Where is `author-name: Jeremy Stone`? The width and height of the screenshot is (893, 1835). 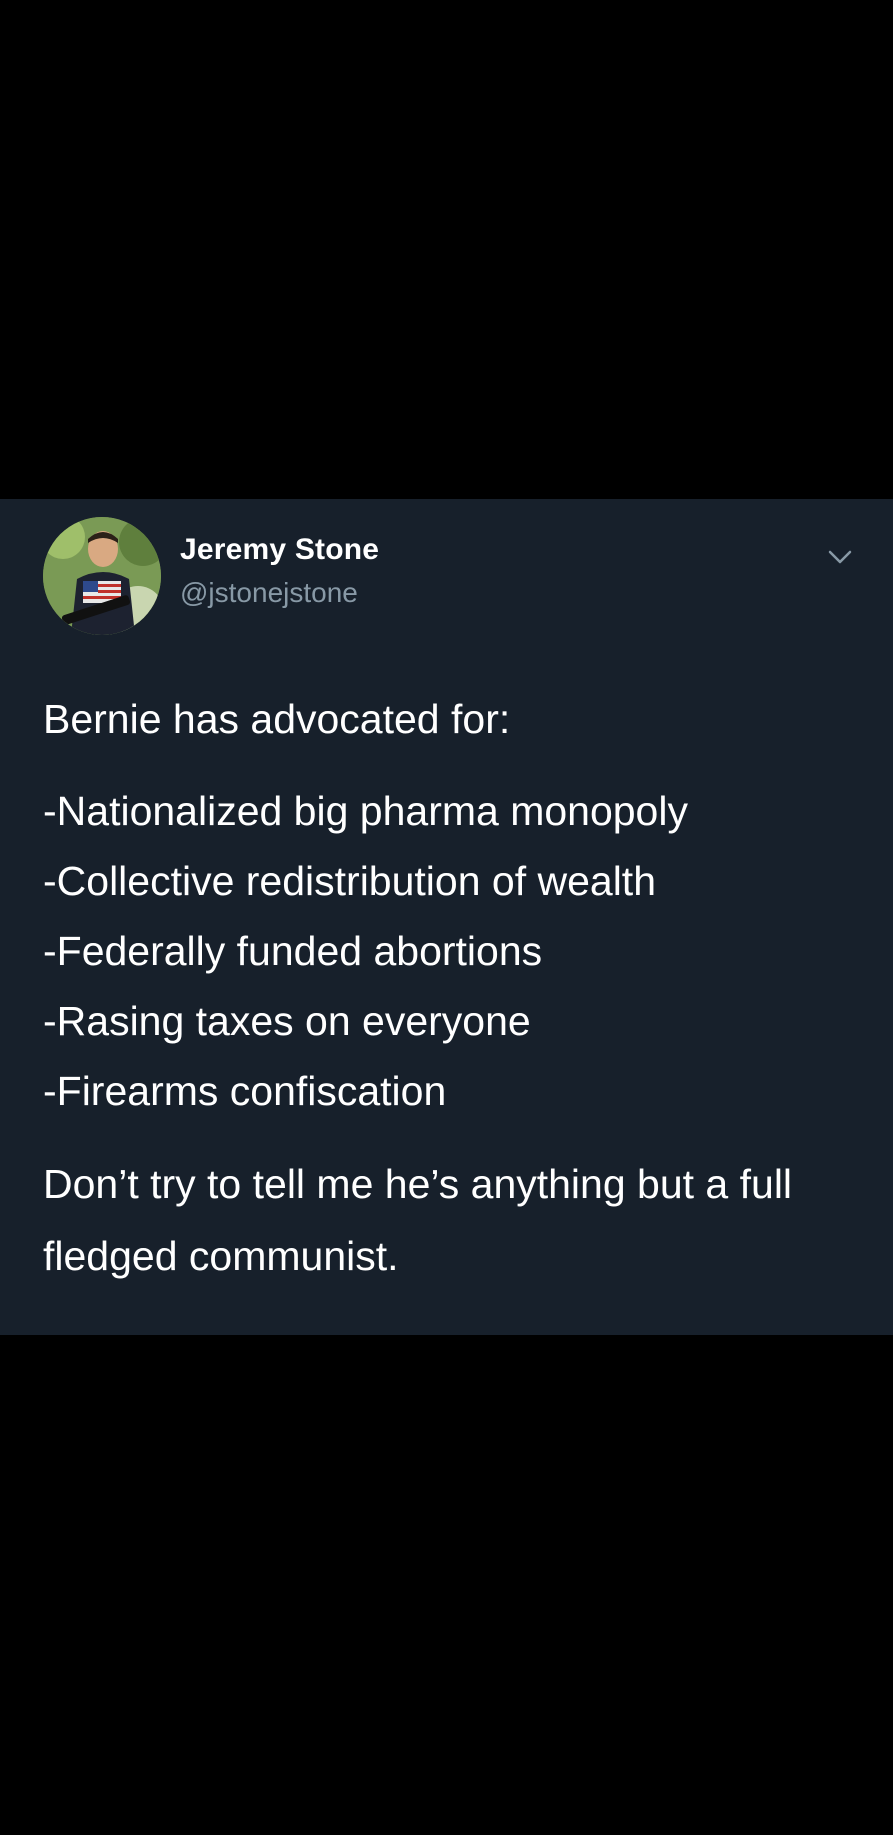 author-name: Jeremy Stone is located at coordinates (279, 550).